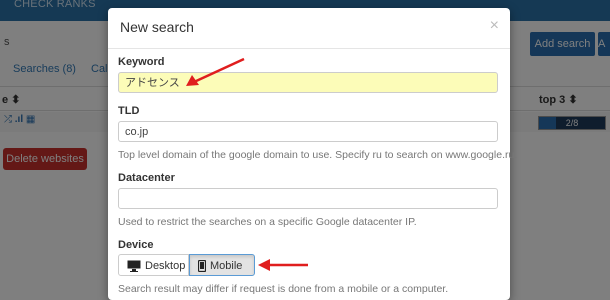 The height and width of the screenshot is (300, 610). What do you see at coordinates (202, 266) in the screenshot?
I see `mobile-icon` at bounding box center [202, 266].